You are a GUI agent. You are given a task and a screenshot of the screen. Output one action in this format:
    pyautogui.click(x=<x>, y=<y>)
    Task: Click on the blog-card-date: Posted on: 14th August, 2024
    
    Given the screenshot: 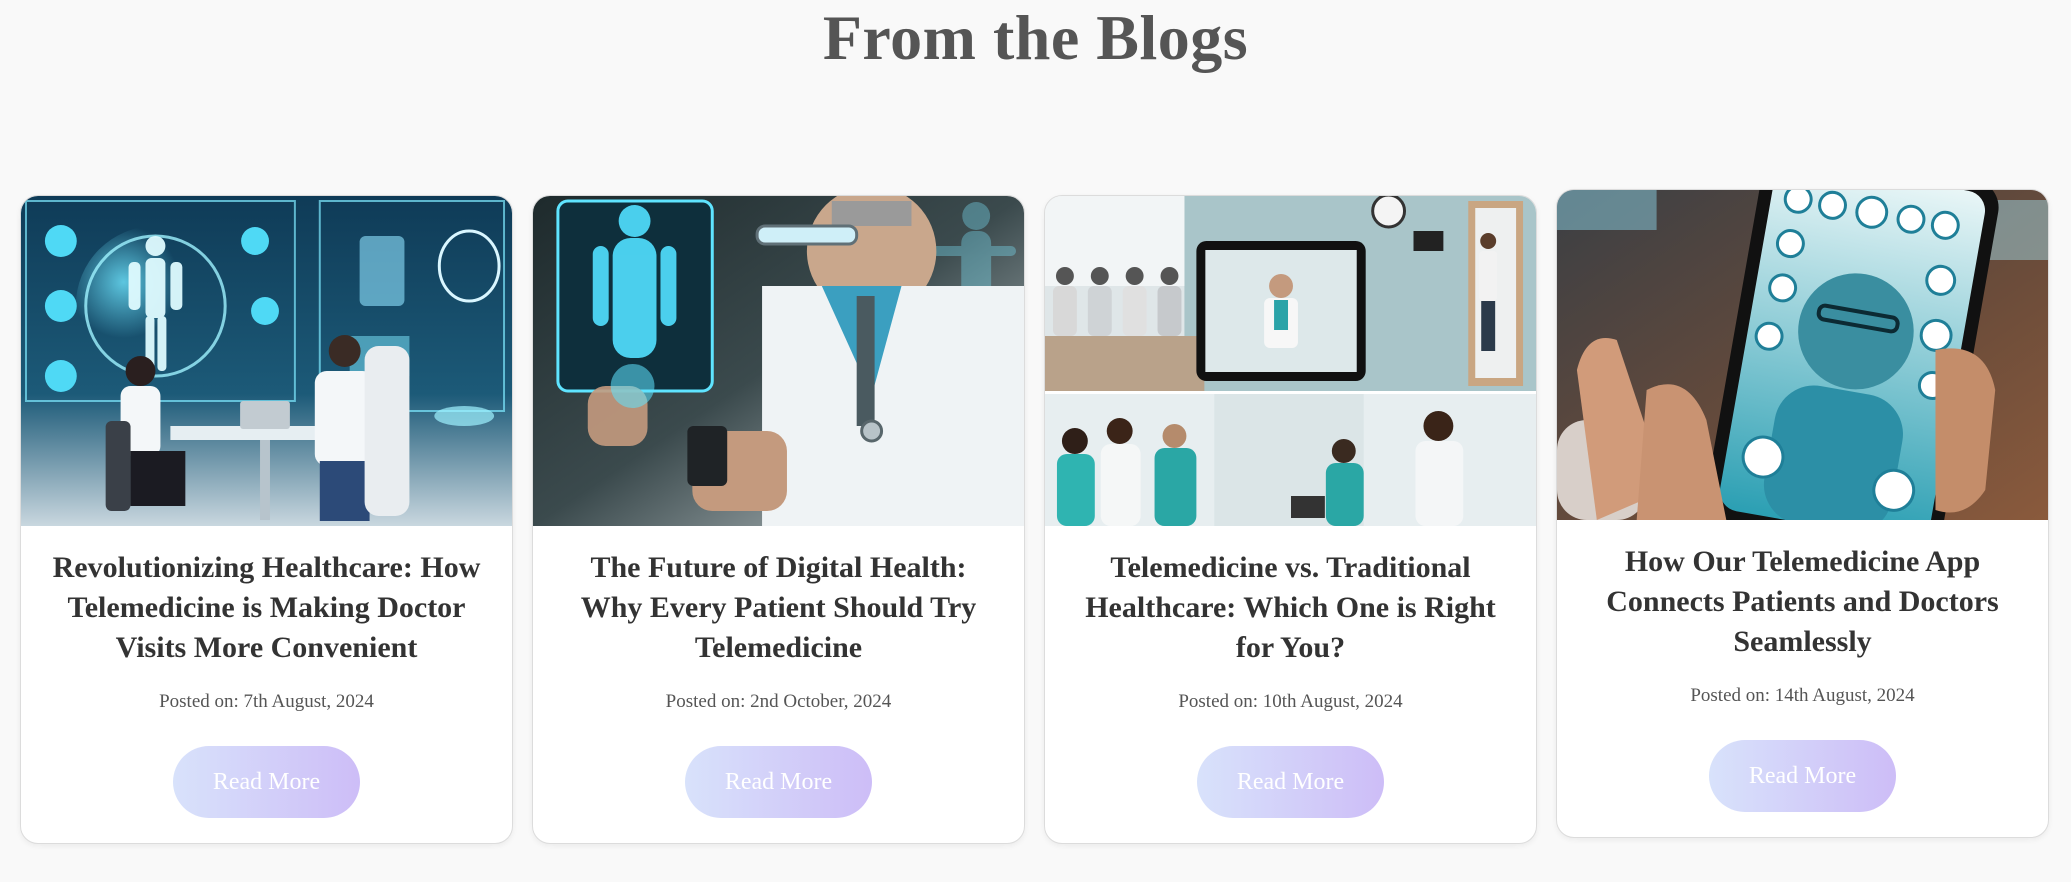 What is the action you would take?
    pyautogui.click(x=1802, y=695)
    